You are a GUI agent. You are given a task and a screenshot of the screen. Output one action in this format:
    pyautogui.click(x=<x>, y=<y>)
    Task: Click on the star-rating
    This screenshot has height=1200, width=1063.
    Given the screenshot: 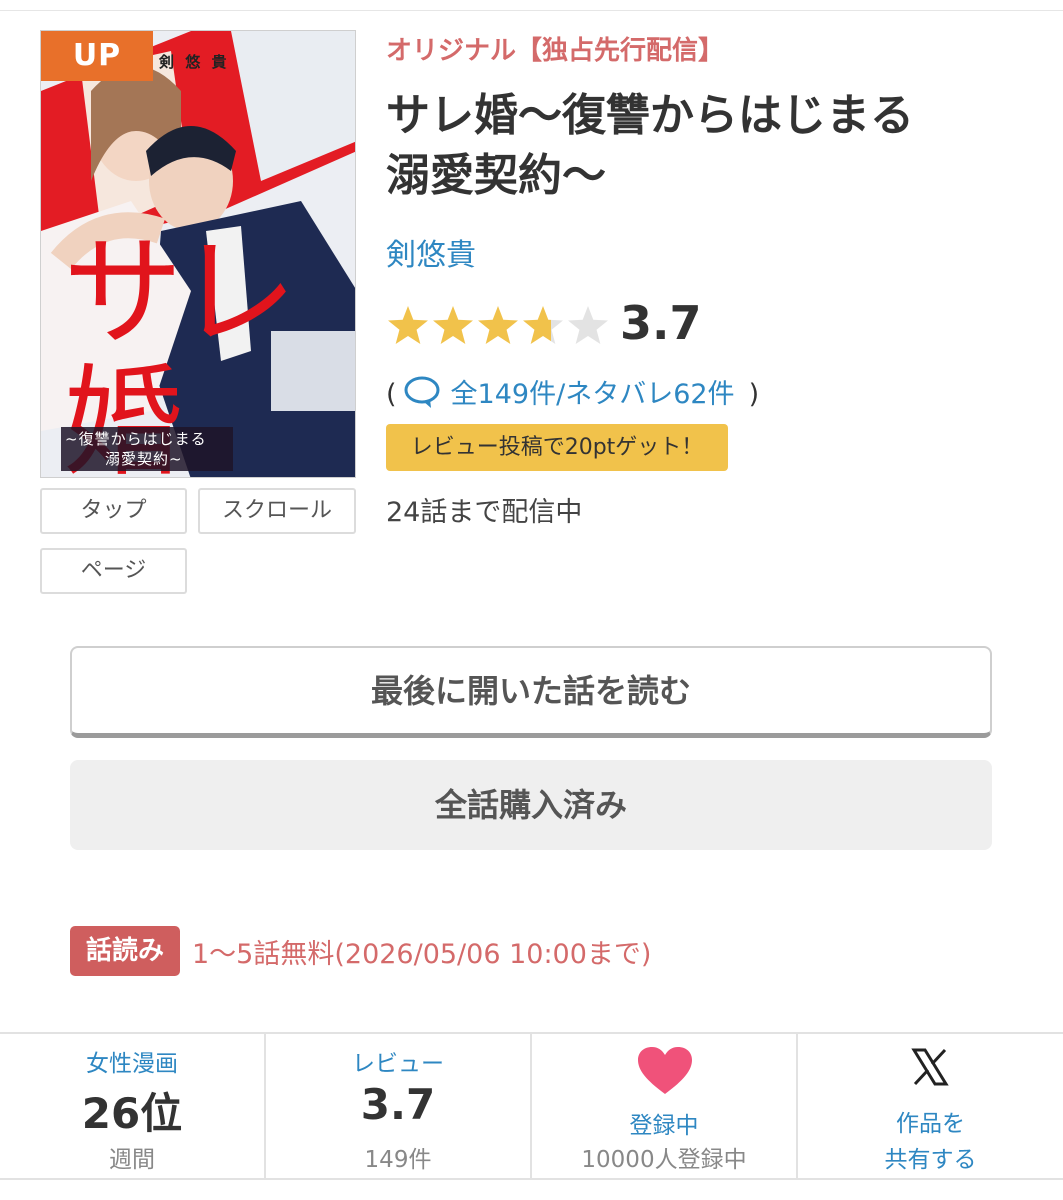 What is the action you would take?
    pyautogui.click(x=499, y=326)
    